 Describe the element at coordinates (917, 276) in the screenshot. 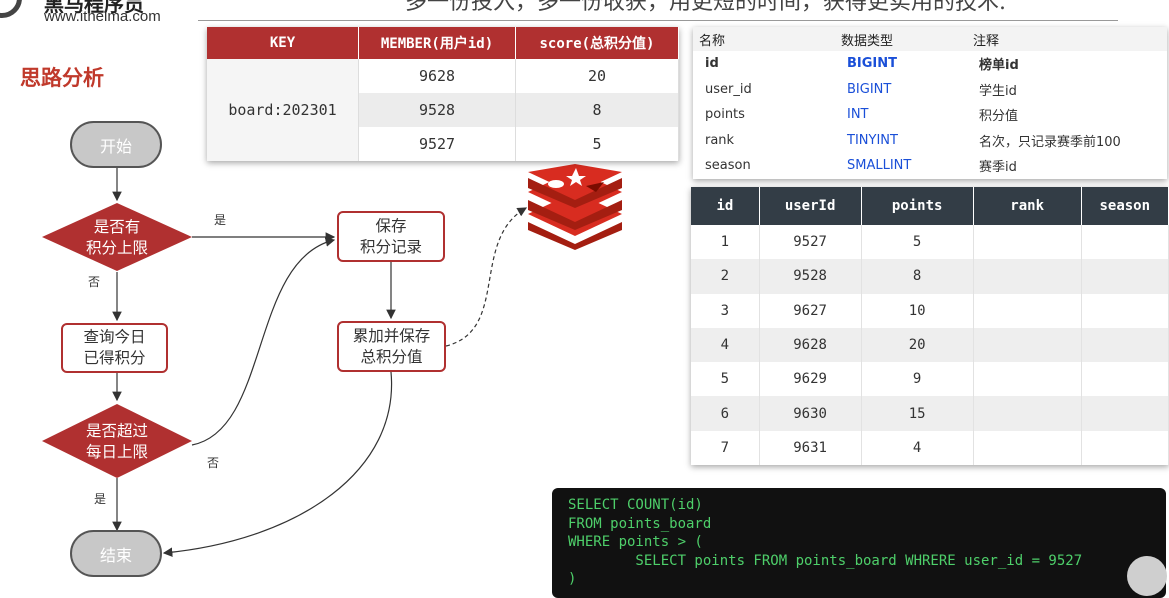

I see `cell-points: 8` at that location.